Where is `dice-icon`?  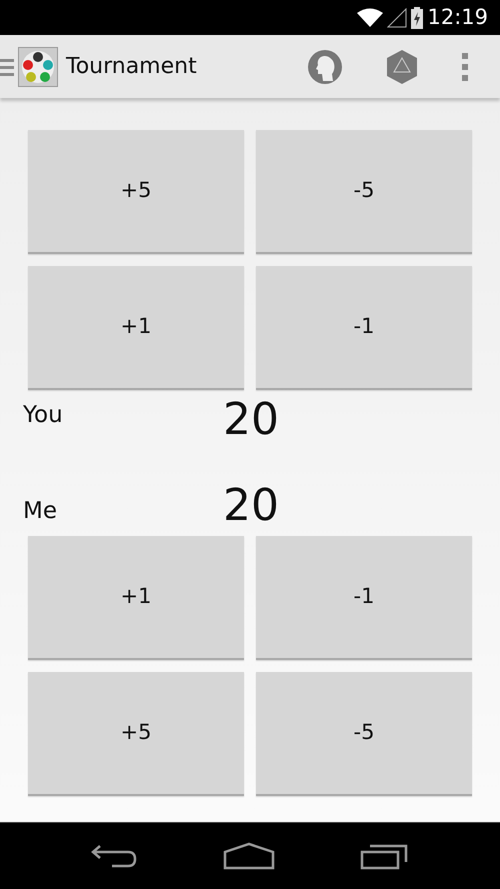
dice-icon is located at coordinates (402, 67).